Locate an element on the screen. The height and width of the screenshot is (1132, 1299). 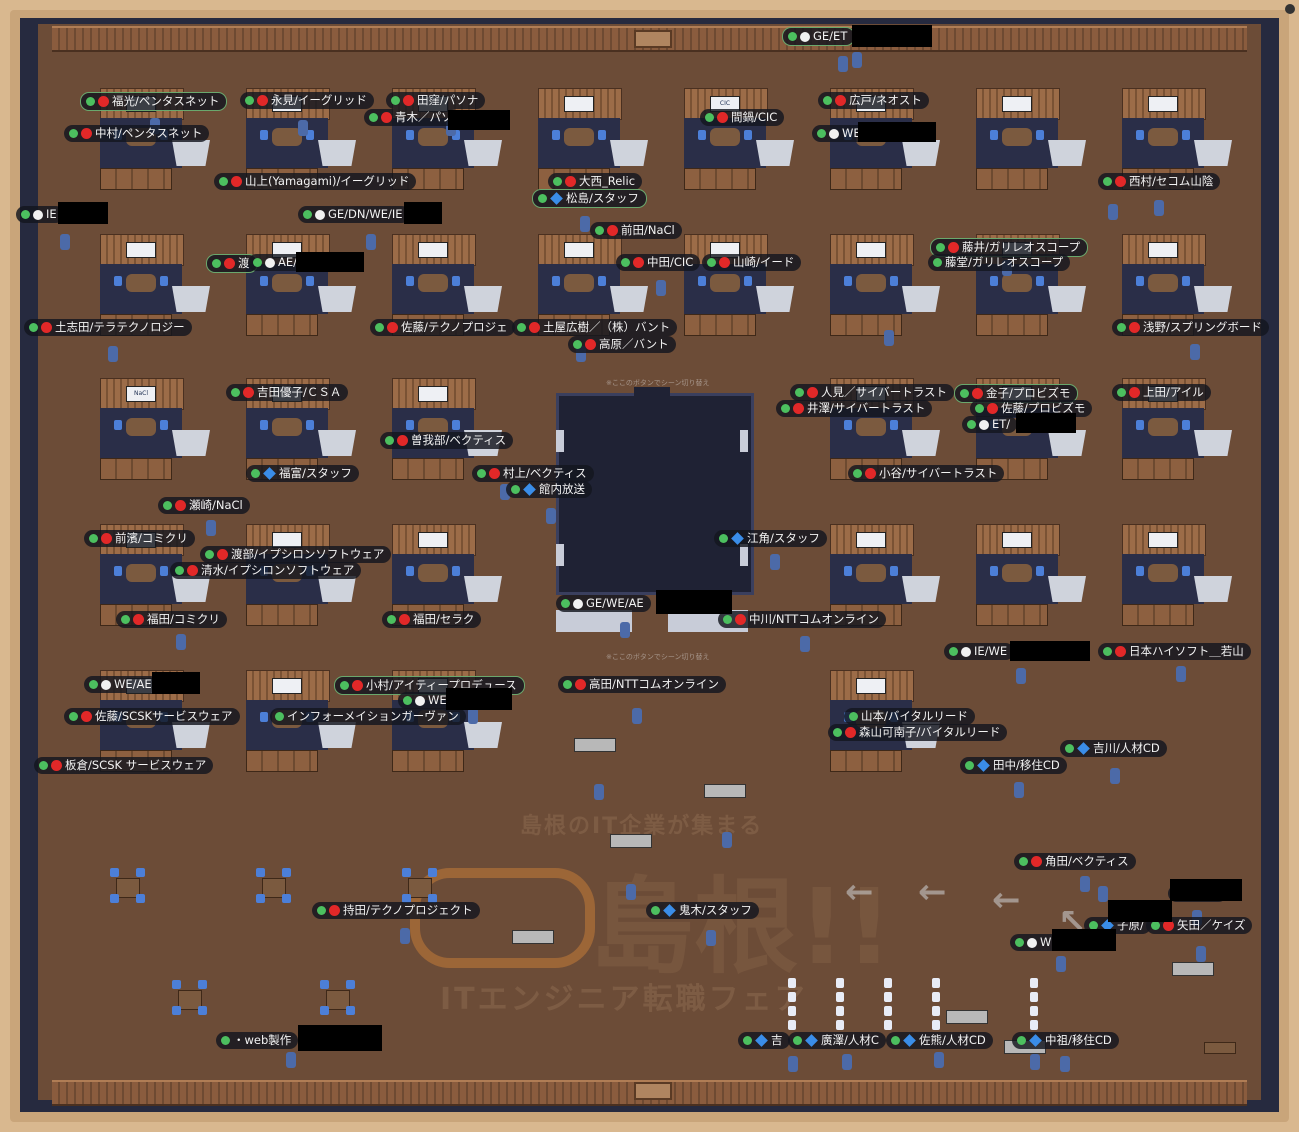
player-name-tag: 渡部/イプシロンソフトウェア is located at coordinates (296, 554).